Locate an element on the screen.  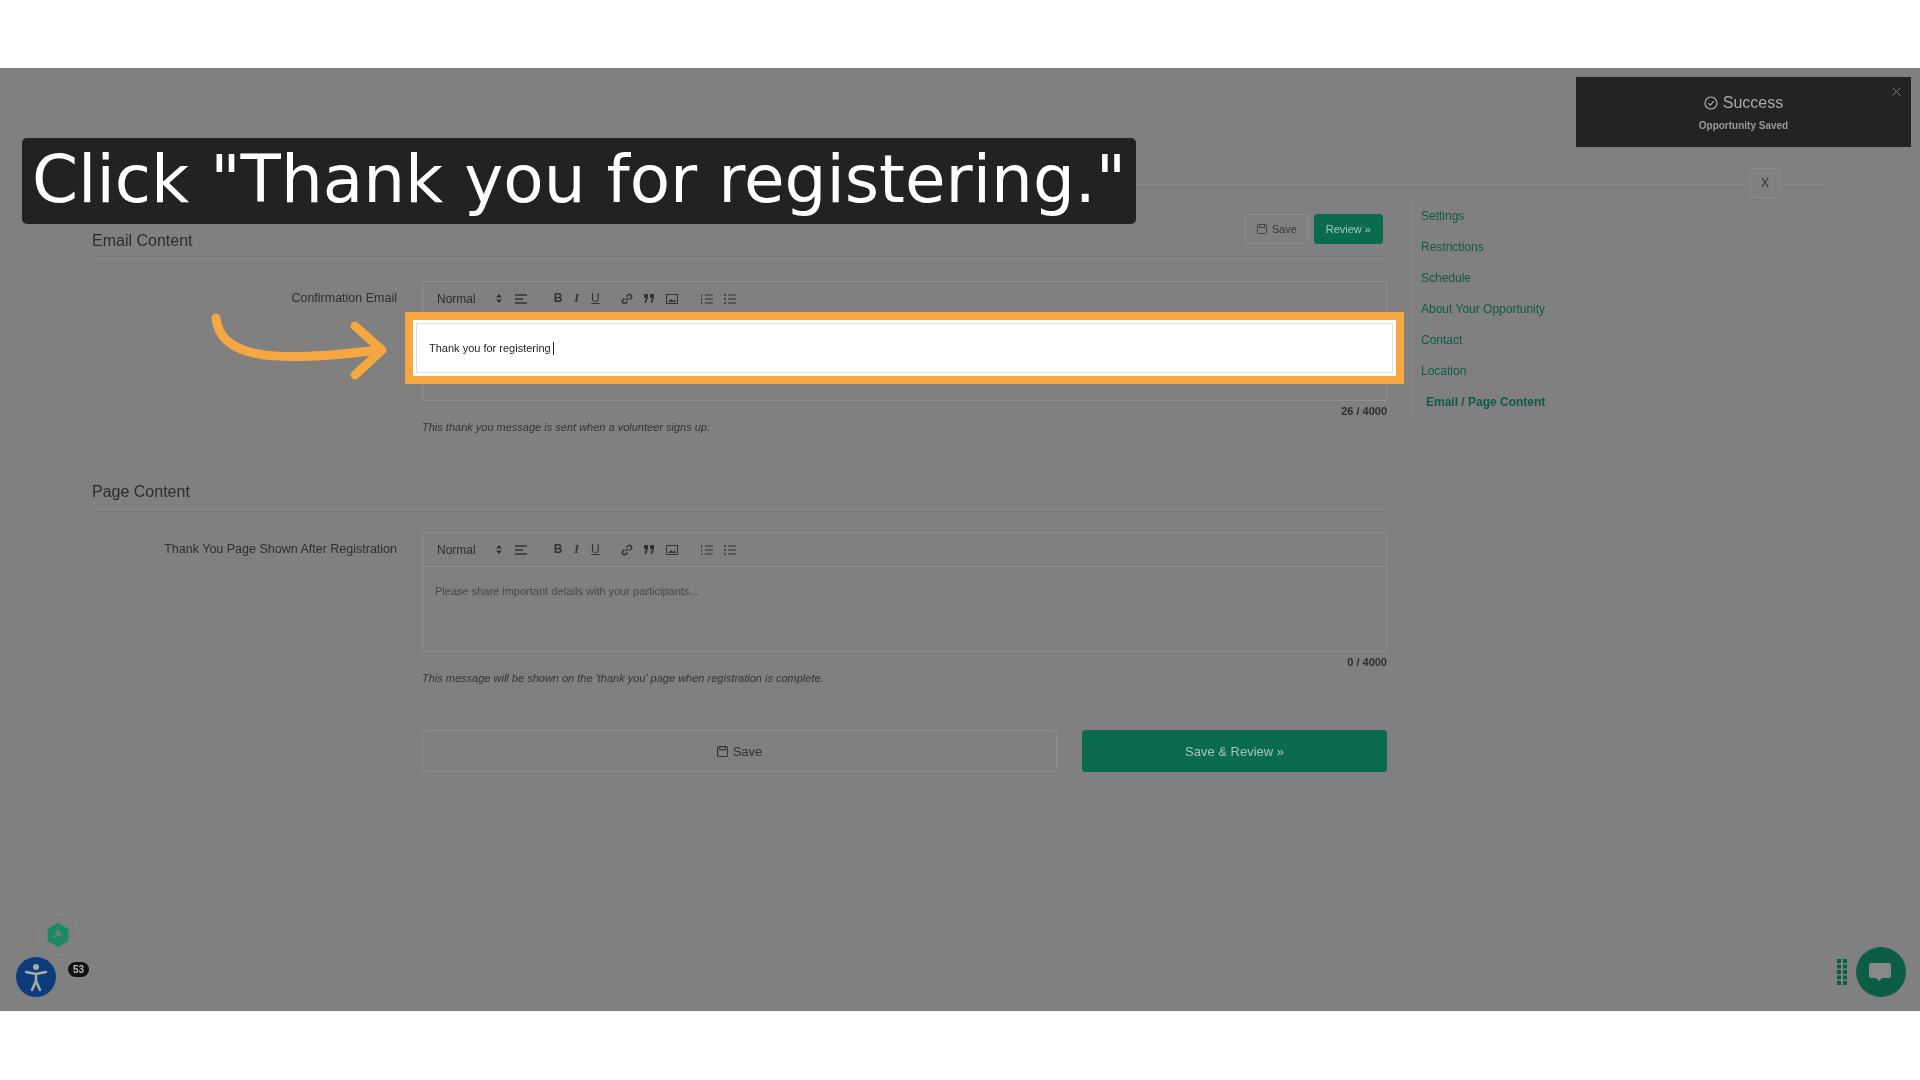
sidebar-link: Settings is located at coordinates (1483, 216).